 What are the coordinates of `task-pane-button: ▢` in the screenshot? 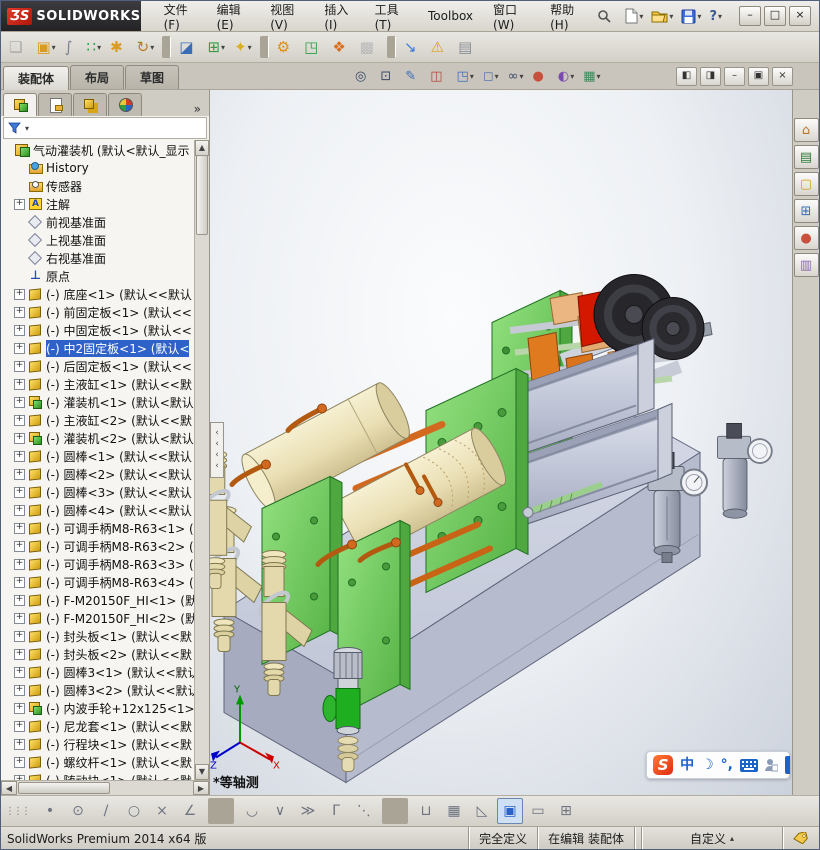 It's located at (806, 184).